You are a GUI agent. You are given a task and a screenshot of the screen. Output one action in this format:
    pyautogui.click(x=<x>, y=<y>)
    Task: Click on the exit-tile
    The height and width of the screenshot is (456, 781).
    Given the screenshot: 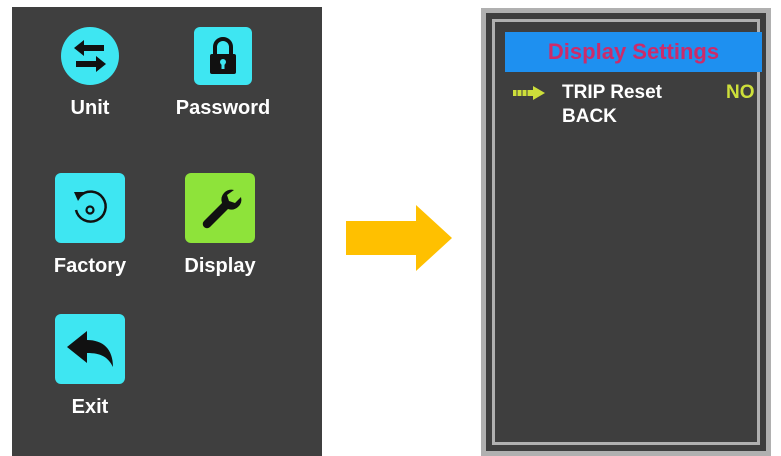 What is the action you would take?
    pyautogui.click(x=90, y=349)
    